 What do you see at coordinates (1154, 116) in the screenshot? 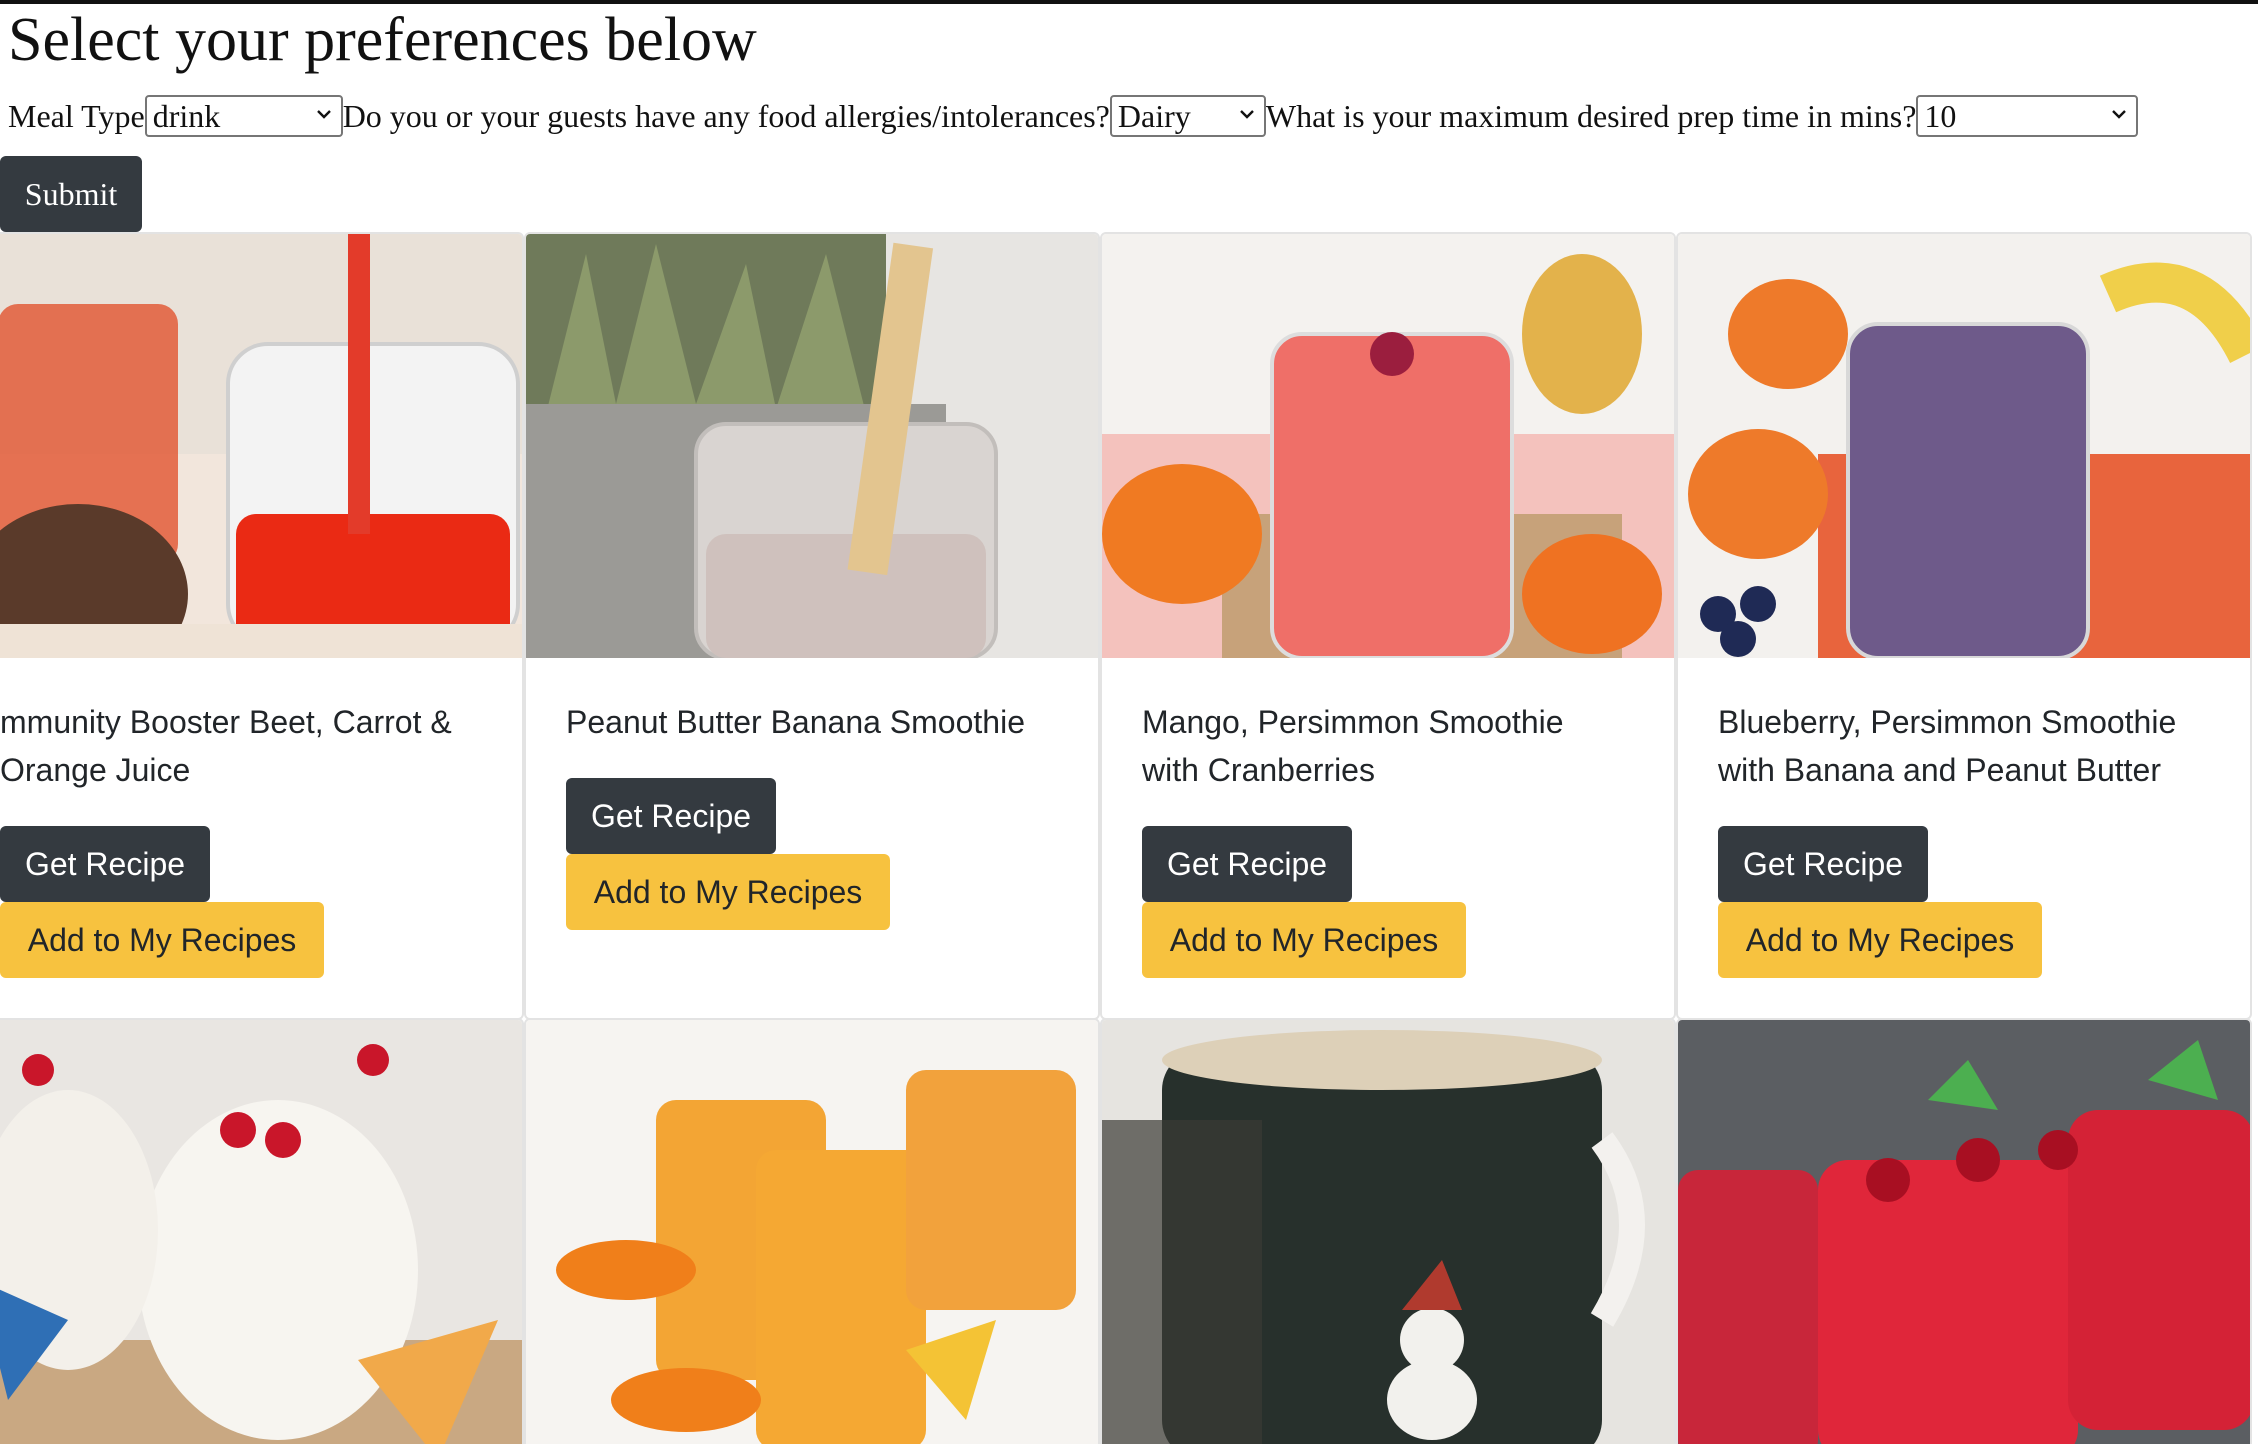
I see `allergies-value: Dairy` at bounding box center [1154, 116].